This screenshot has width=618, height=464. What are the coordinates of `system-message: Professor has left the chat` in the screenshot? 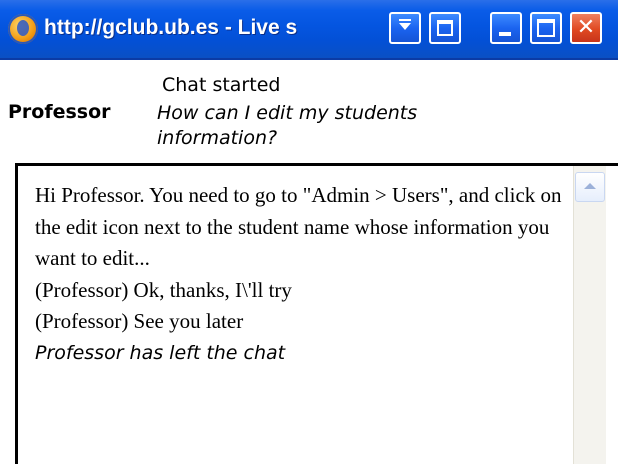 It's located at (160, 352).